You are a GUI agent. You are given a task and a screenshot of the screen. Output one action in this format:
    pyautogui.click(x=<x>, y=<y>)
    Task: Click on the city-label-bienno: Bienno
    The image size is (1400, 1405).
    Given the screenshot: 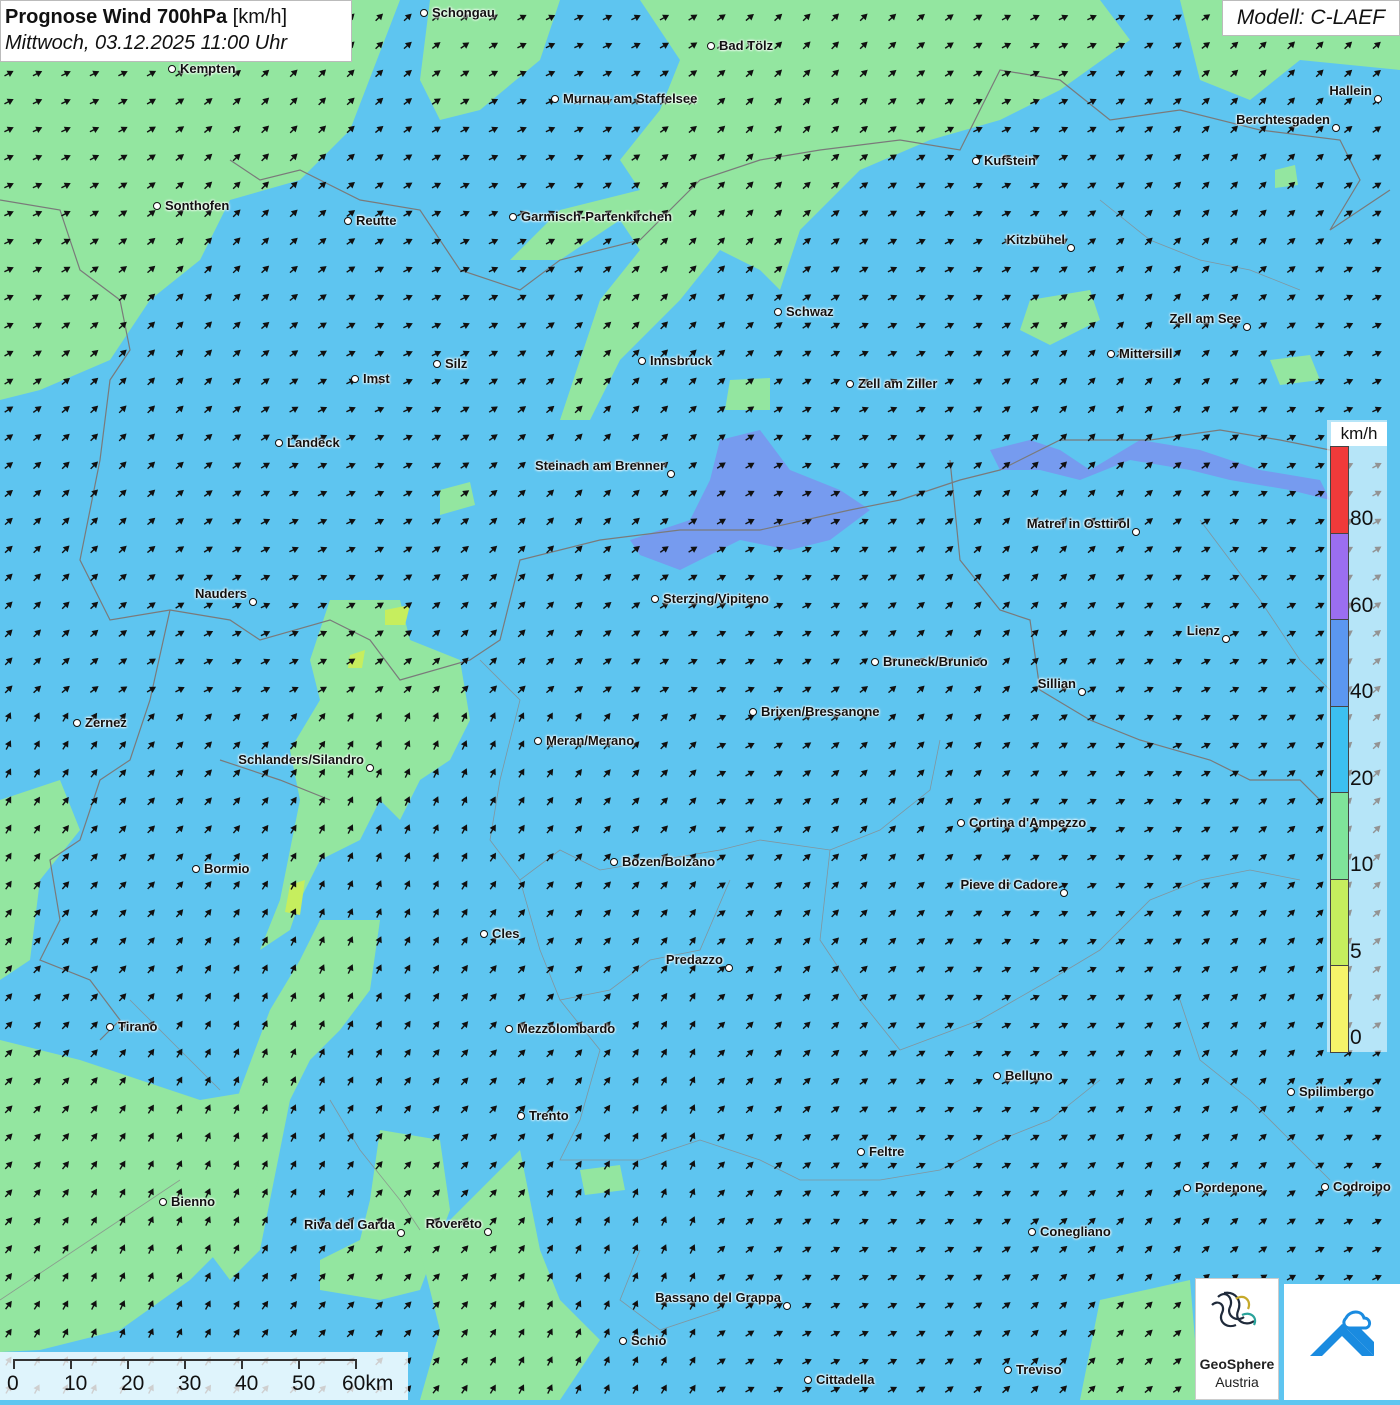 What is the action you would take?
    pyautogui.click(x=193, y=1201)
    